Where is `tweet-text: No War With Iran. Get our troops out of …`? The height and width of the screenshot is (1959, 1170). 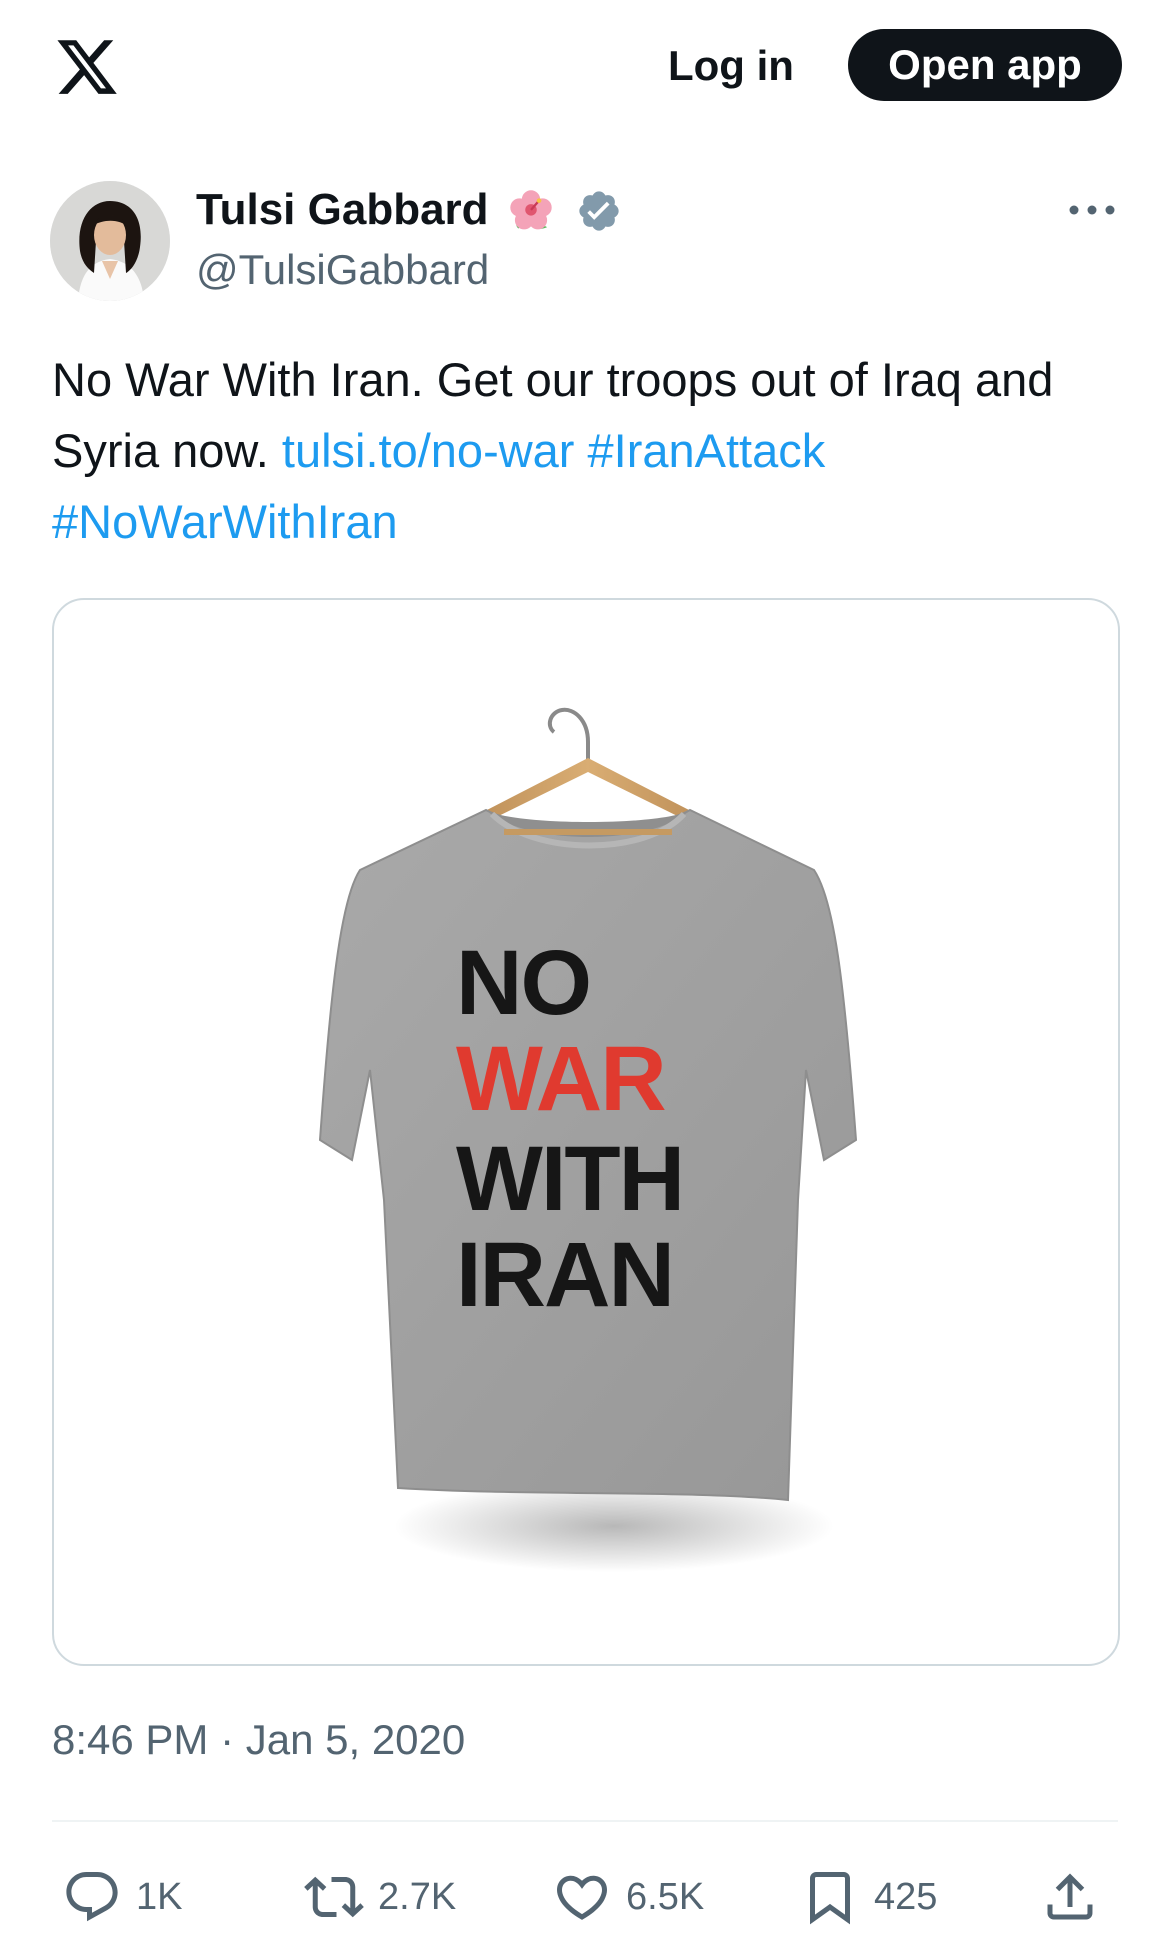
tweet-text: No War With Iran. Get our troops out of … is located at coordinates (587, 450).